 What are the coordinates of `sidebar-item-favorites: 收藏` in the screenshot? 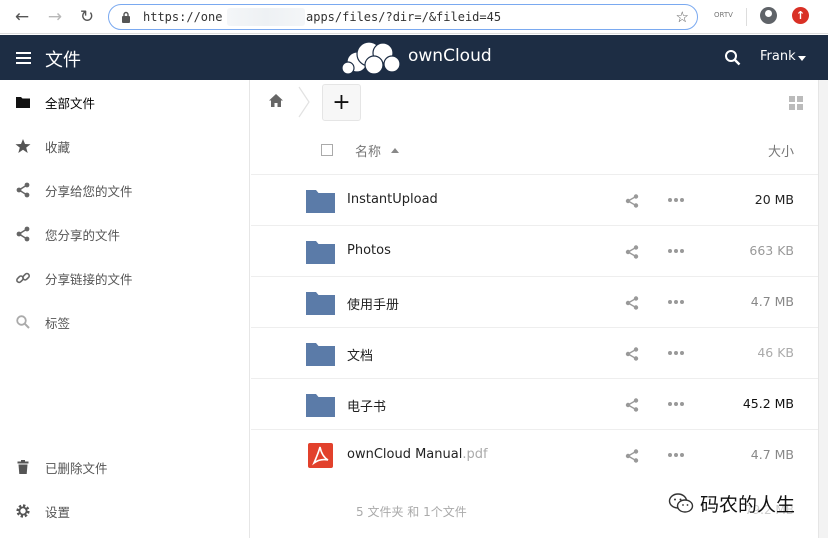 It's located at (125, 146).